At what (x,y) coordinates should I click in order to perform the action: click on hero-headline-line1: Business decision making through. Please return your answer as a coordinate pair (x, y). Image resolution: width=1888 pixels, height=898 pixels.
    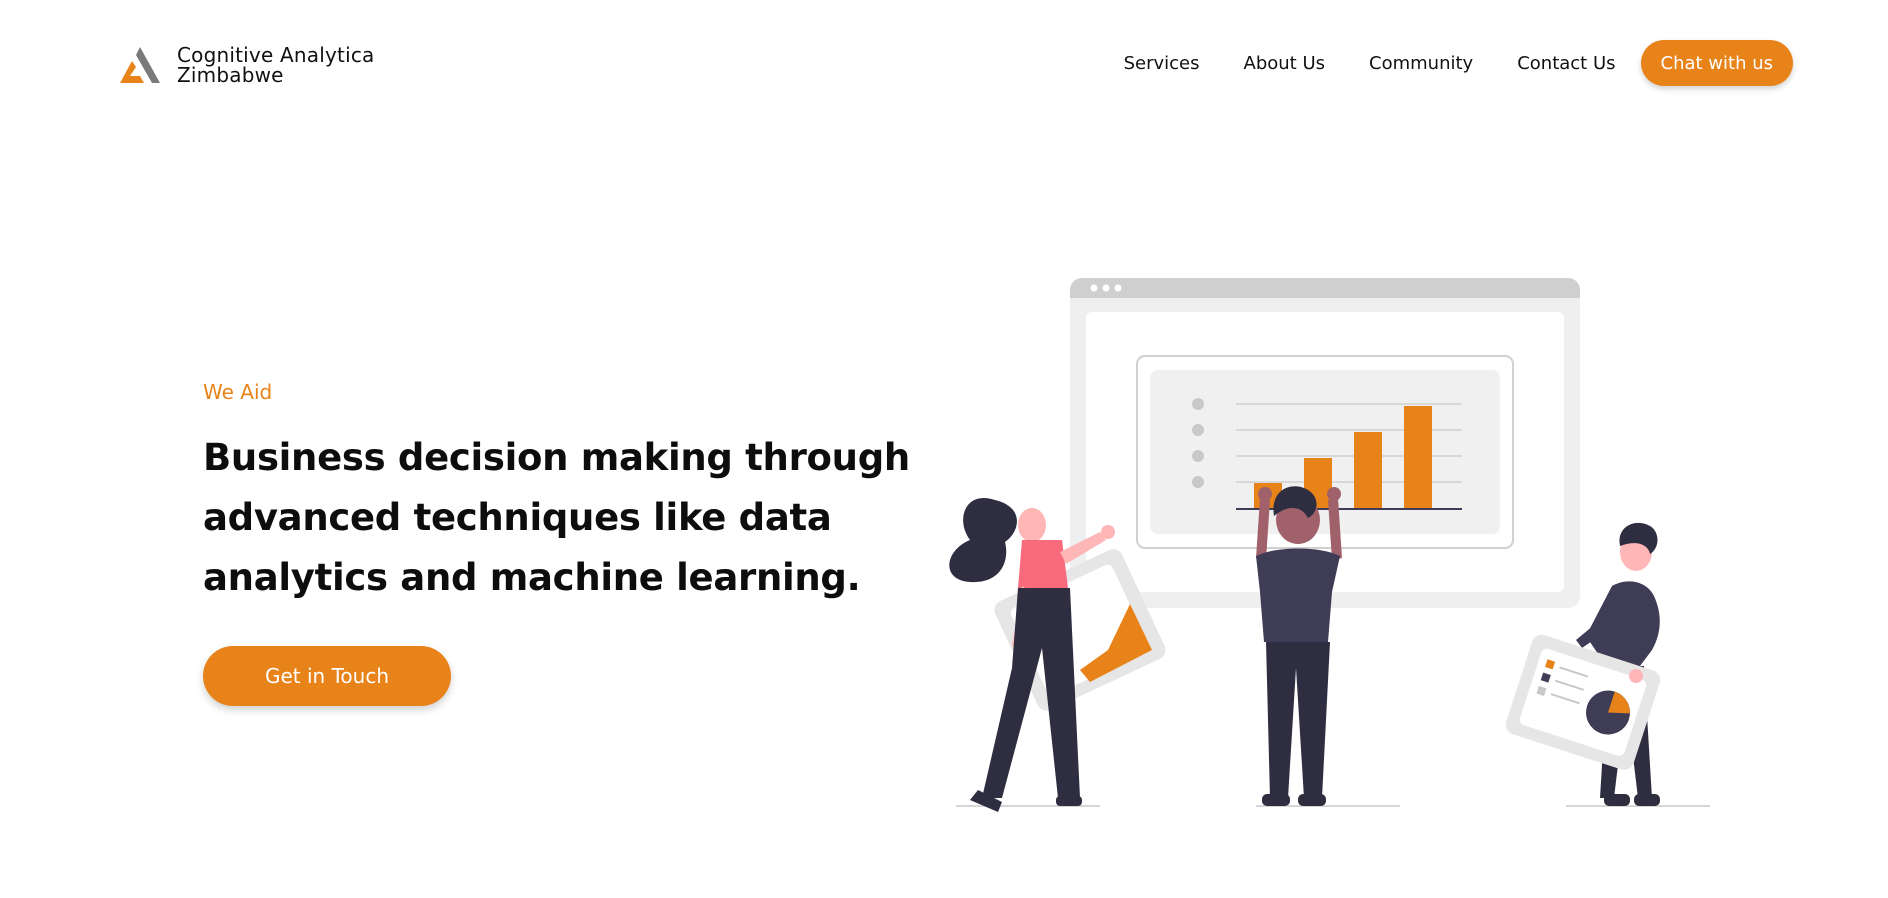
    Looking at the image, I should click on (556, 457).